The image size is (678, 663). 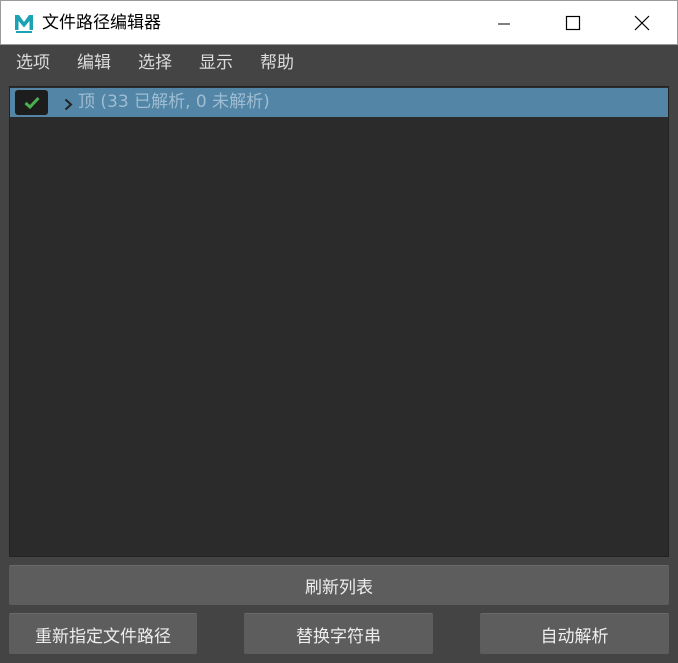 I want to click on window-title: 文件路径编辑器, so click(x=101, y=23).